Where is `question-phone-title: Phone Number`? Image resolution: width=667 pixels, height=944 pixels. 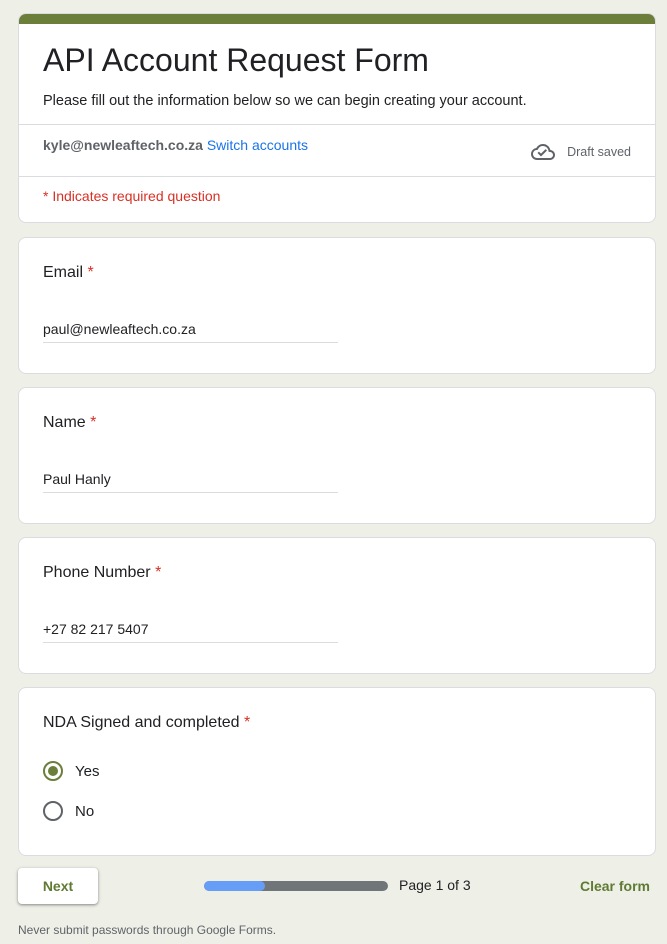 question-phone-title: Phone Number is located at coordinates (97, 572).